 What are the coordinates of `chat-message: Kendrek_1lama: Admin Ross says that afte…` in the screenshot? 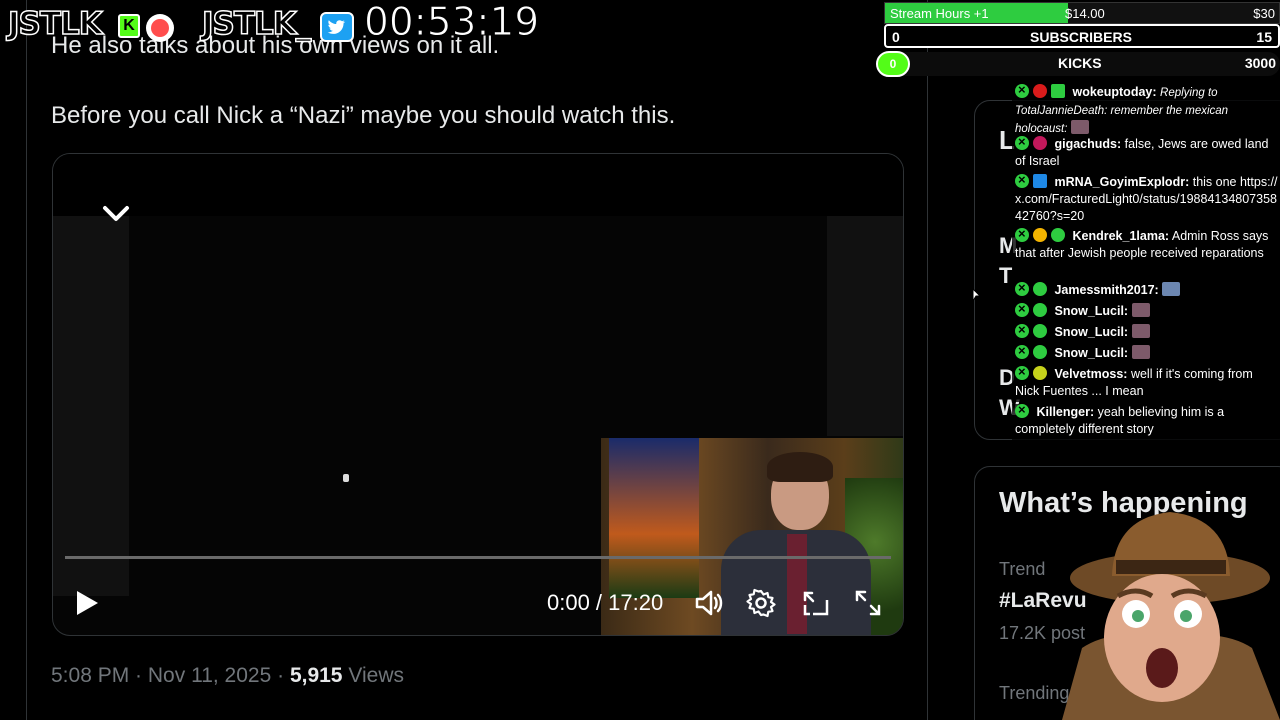 It's located at (1146, 252).